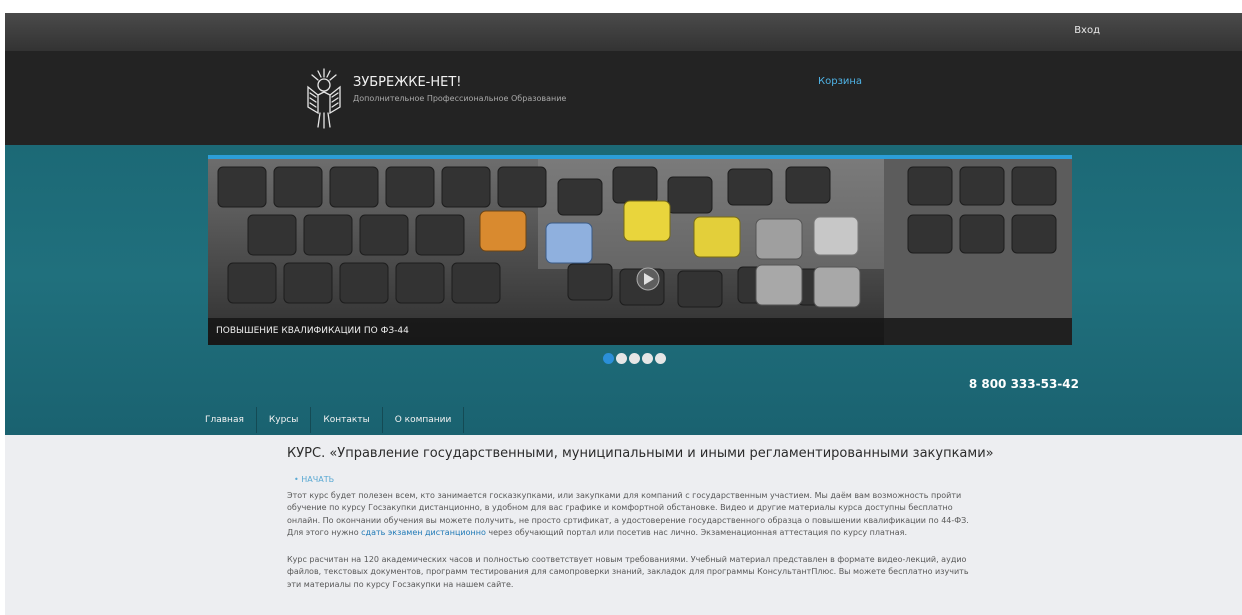 The width and height of the screenshot is (1242, 615). Describe the element at coordinates (1087, 30) in the screenshot. I see `login-link: Вход` at that location.